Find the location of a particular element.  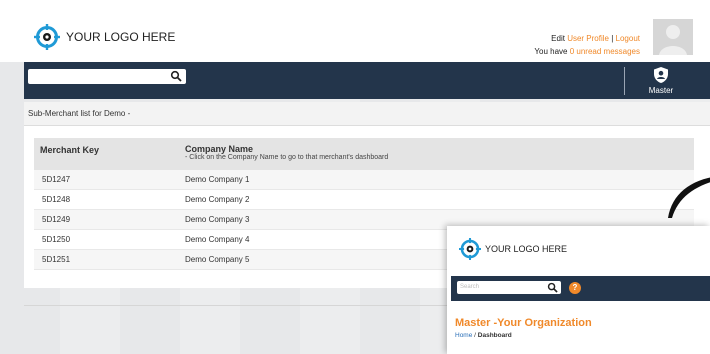

avatar is located at coordinates (673, 37).